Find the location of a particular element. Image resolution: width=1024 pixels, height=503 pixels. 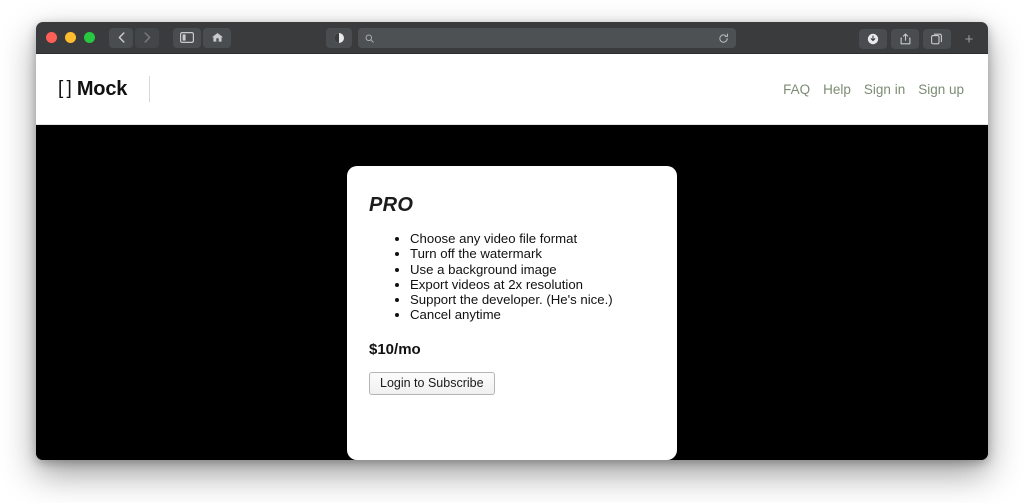

forward-button is located at coordinates (147, 37).